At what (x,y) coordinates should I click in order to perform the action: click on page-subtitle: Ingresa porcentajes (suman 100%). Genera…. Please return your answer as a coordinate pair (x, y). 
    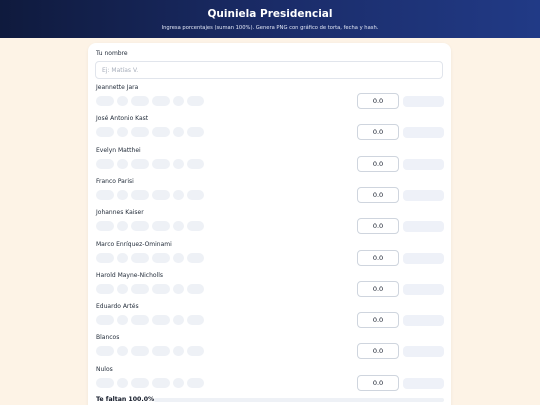
    Looking at the image, I should click on (270, 28).